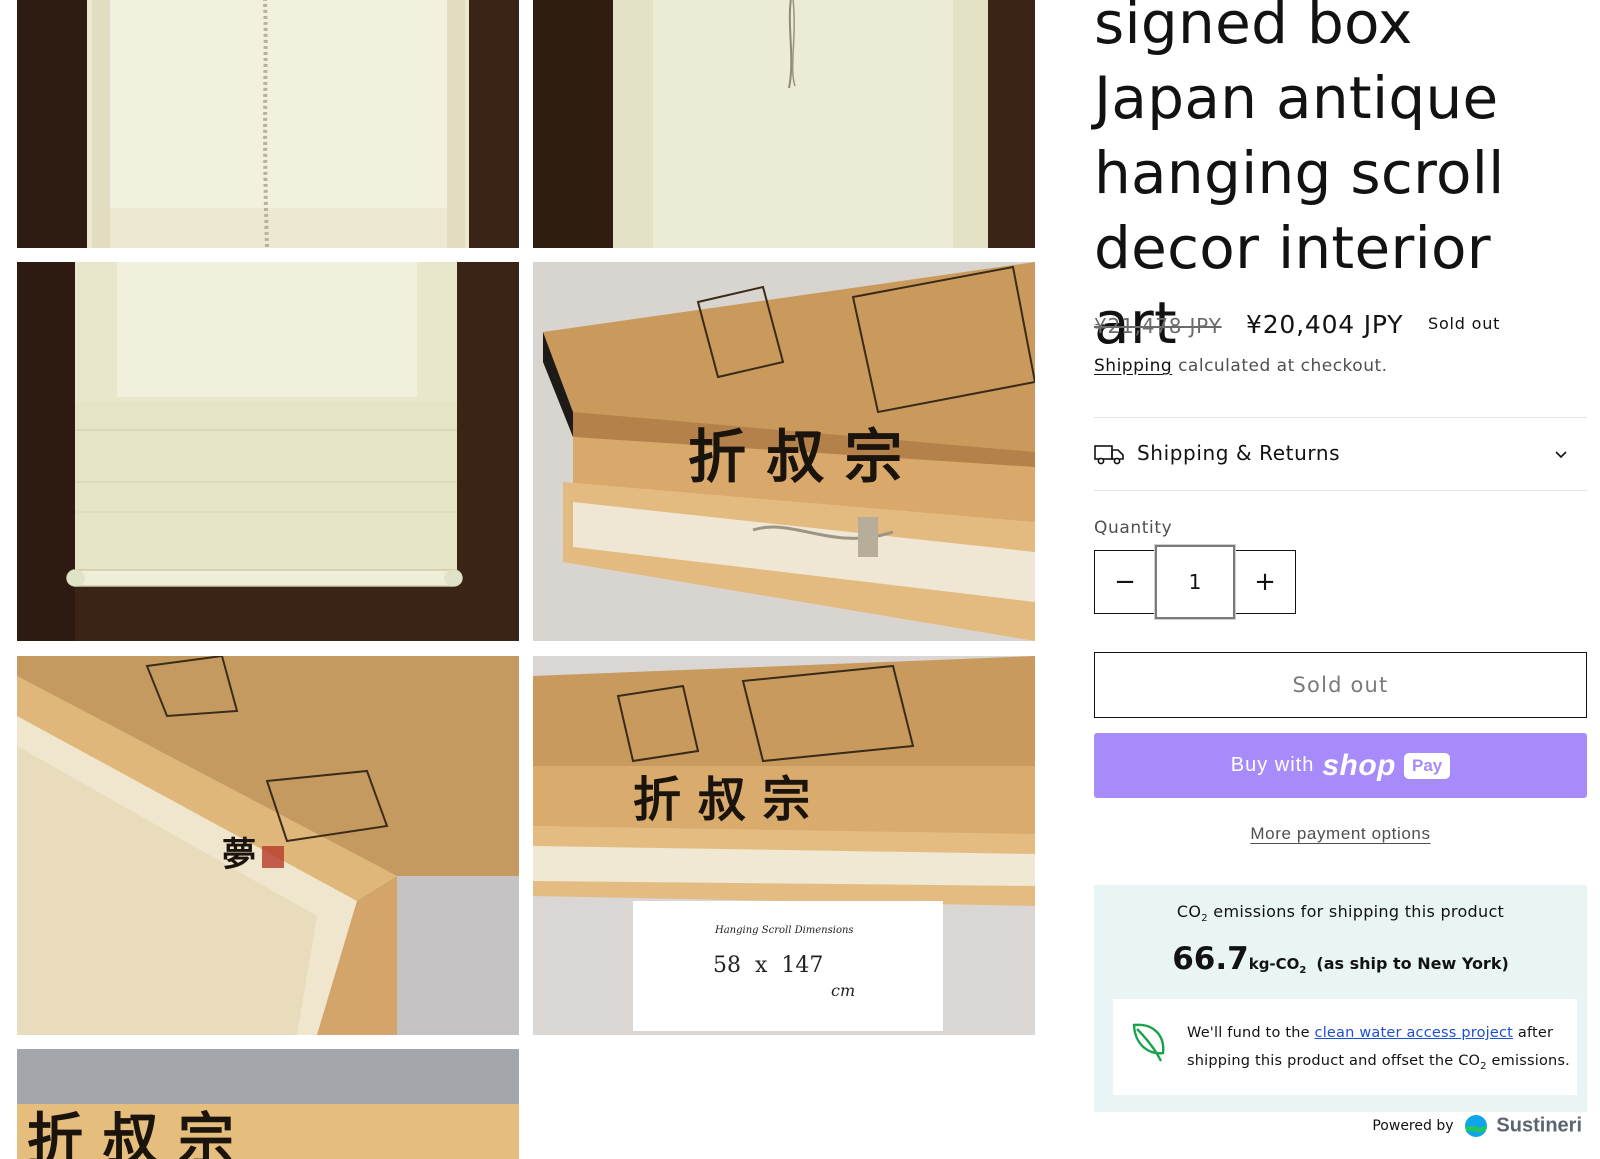 Image resolution: width=1600 pixels, height=1159 pixels. What do you see at coordinates (1338, 1126) in the screenshot?
I see `powered-by-sustineri: Powered by Sustineri` at bounding box center [1338, 1126].